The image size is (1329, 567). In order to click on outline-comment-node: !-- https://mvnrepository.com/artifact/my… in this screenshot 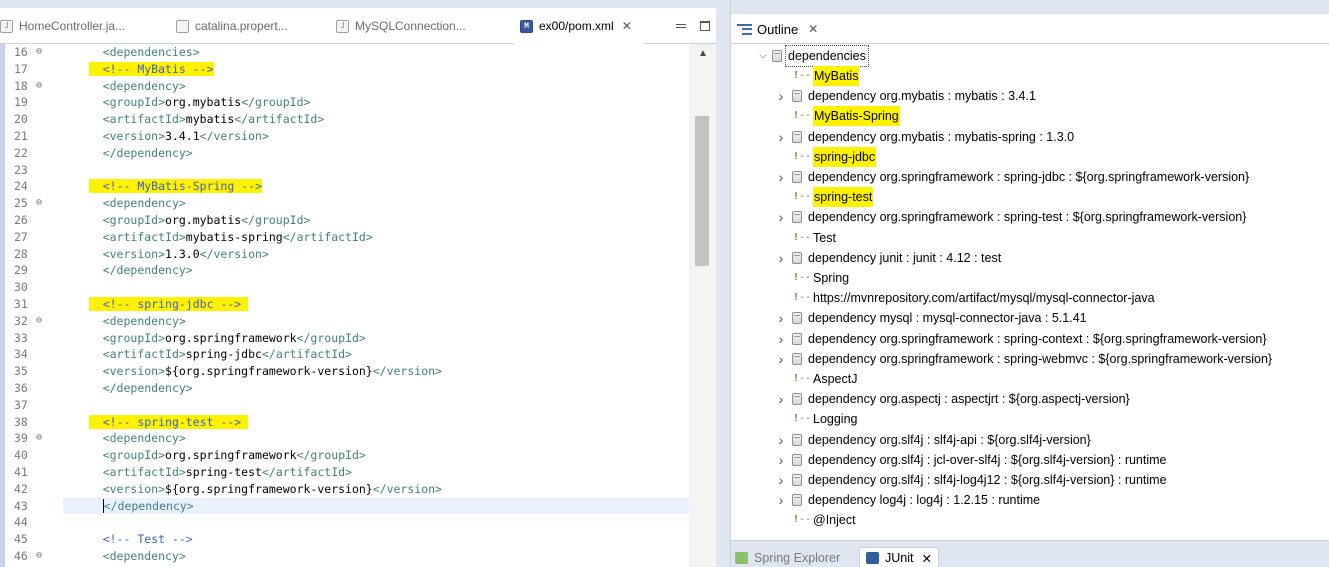, I will do `click(974, 298)`.